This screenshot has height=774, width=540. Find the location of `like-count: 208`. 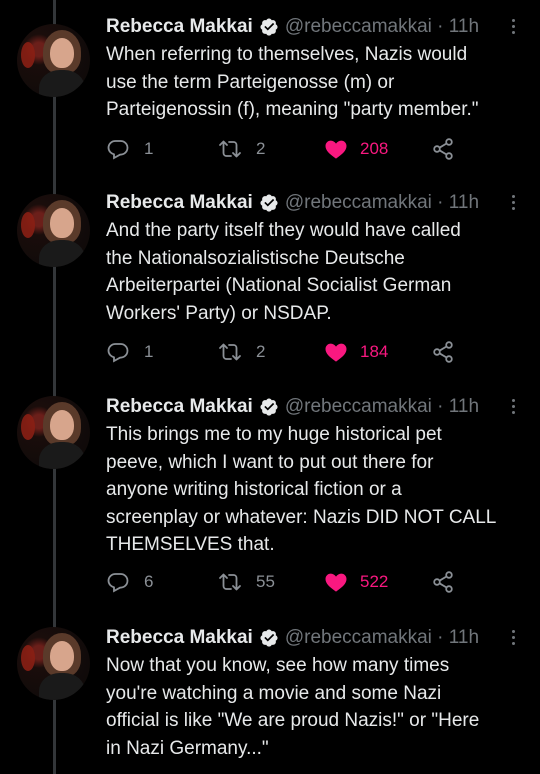

like-count: 208 is located at coordinates (374, 148).